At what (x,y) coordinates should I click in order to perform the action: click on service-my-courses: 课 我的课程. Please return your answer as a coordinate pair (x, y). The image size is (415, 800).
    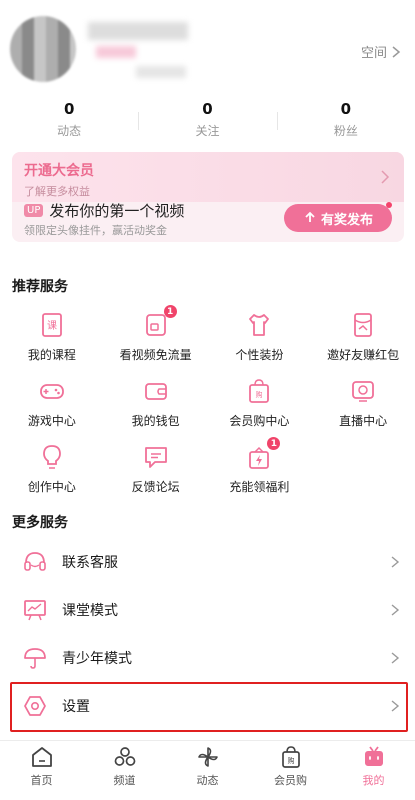
    Looking at the image, I should click on (52, 336).